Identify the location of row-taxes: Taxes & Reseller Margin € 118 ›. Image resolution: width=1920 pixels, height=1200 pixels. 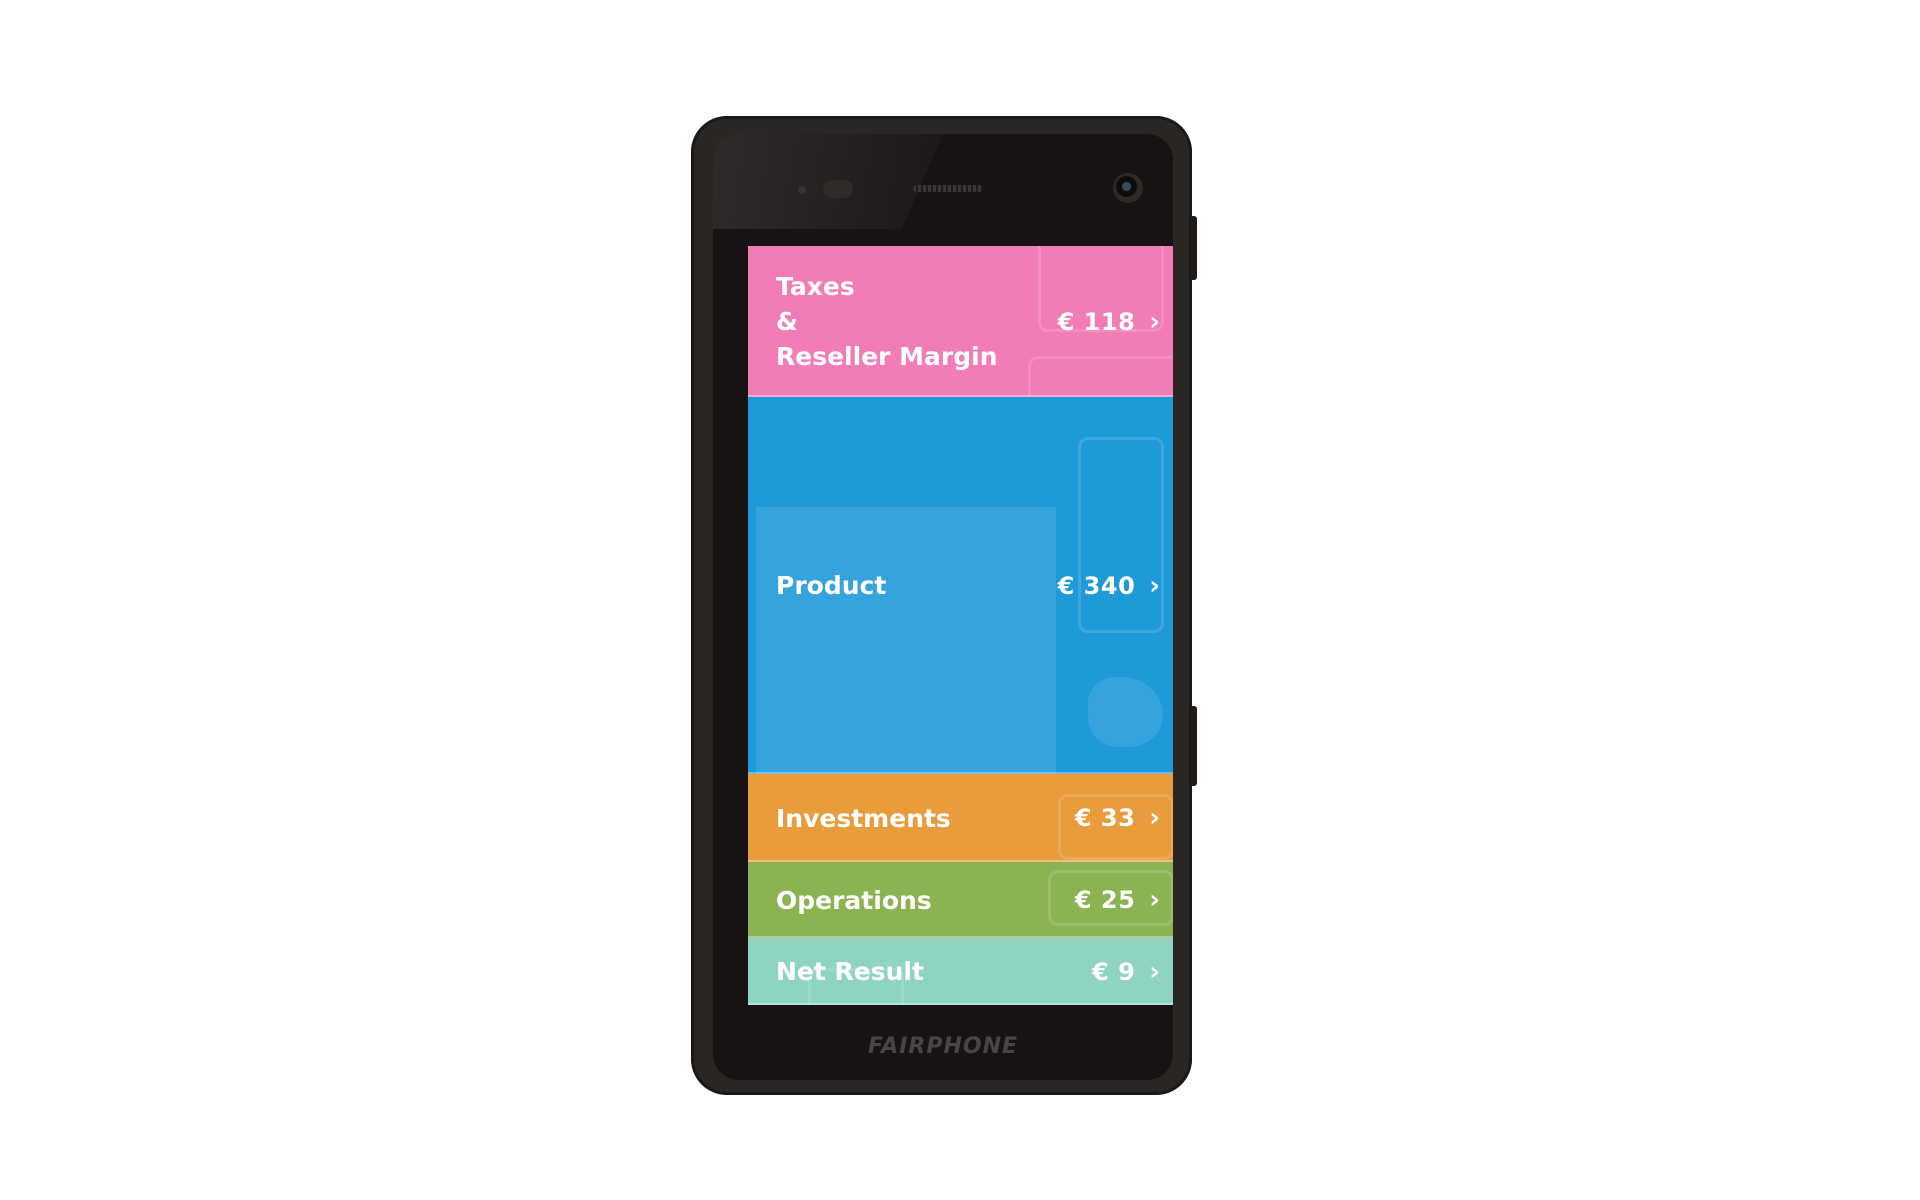
(960, 321).